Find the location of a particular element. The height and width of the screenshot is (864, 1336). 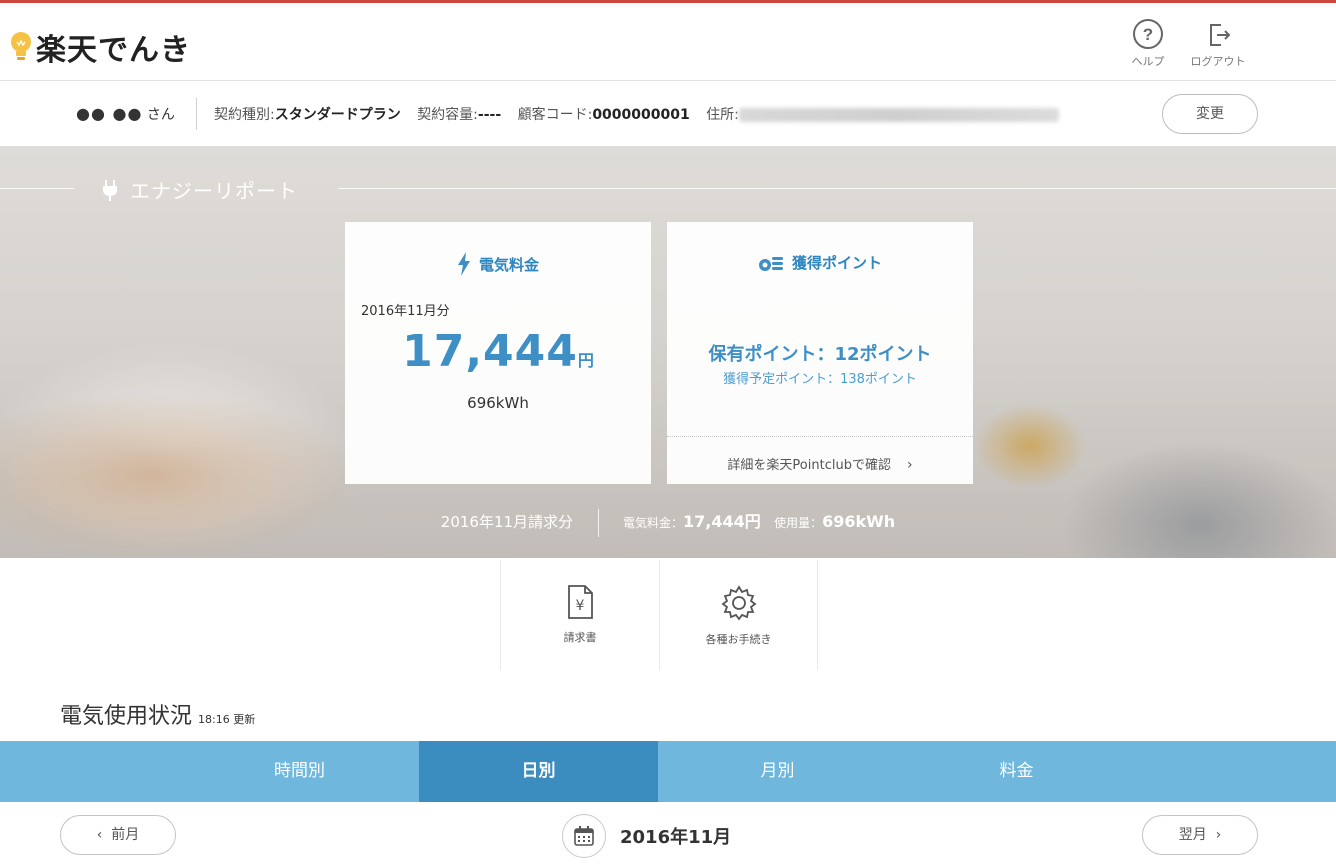

summary-divider is located at coordinates (598, 523).